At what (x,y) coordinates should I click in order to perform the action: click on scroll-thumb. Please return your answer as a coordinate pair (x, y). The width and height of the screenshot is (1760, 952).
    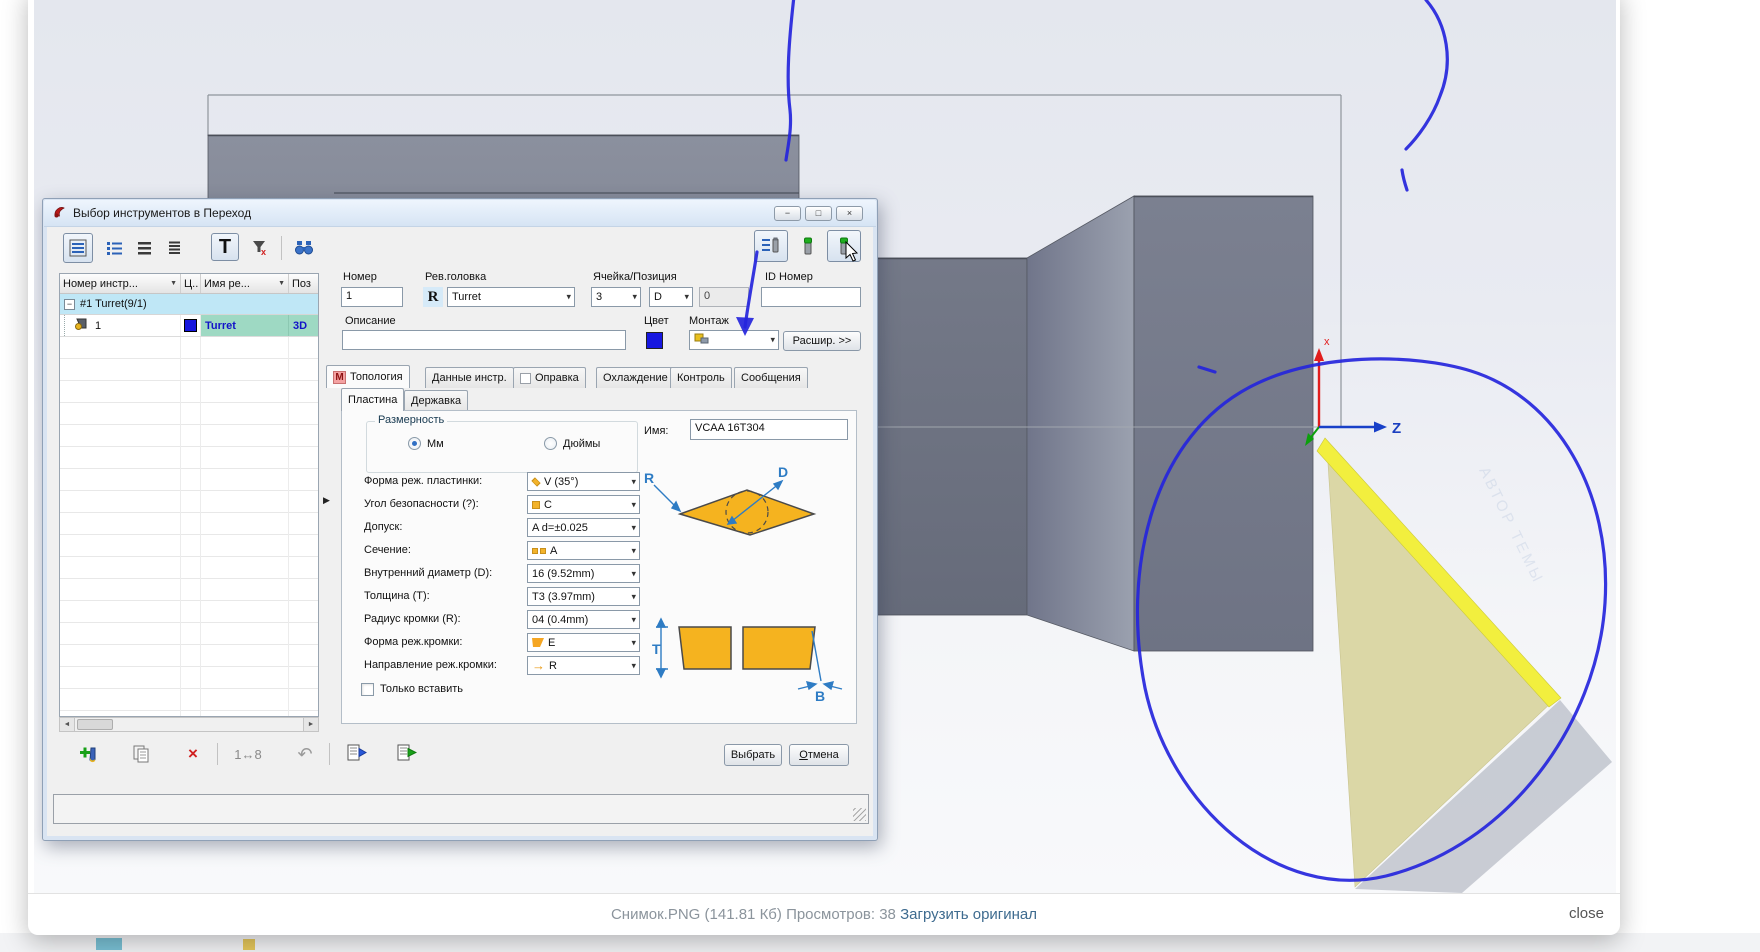
    Looking at the image, I should click on (95, 724).